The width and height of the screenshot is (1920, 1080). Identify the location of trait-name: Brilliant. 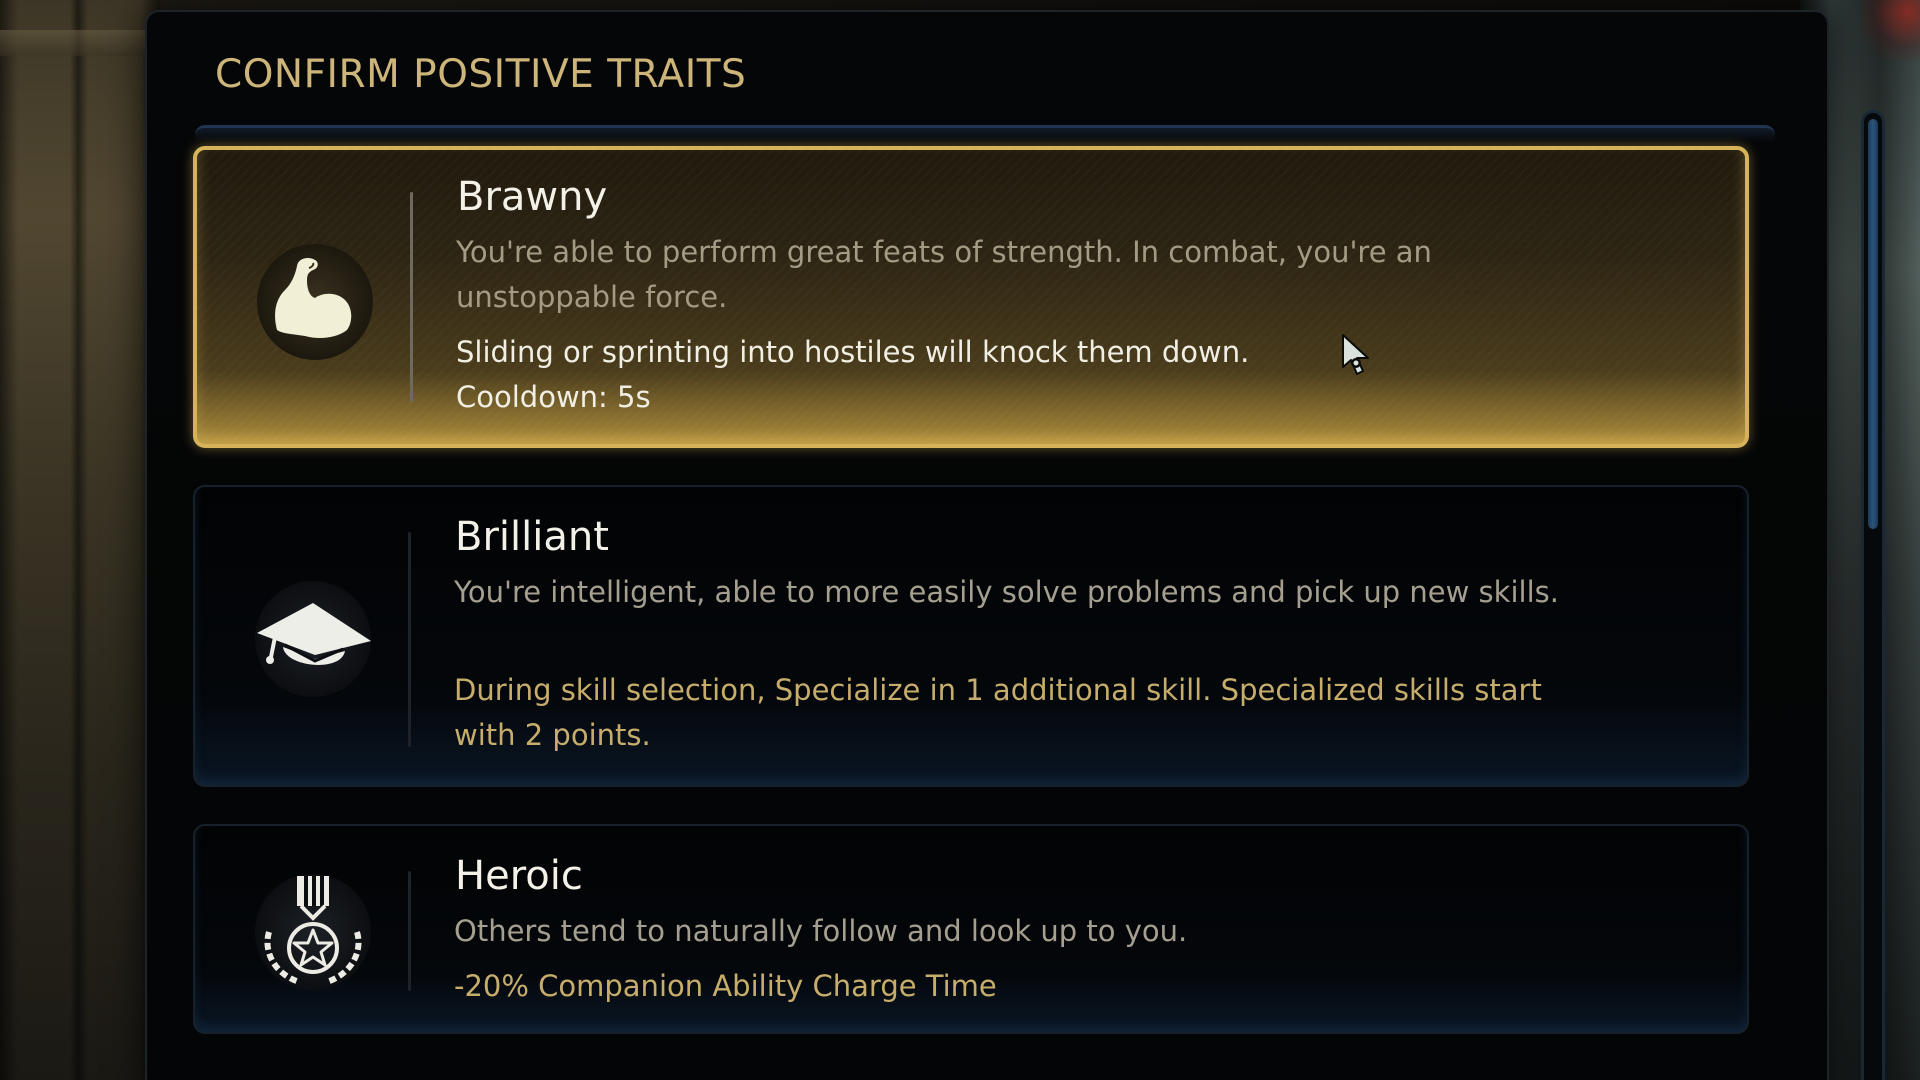
(532, 537).